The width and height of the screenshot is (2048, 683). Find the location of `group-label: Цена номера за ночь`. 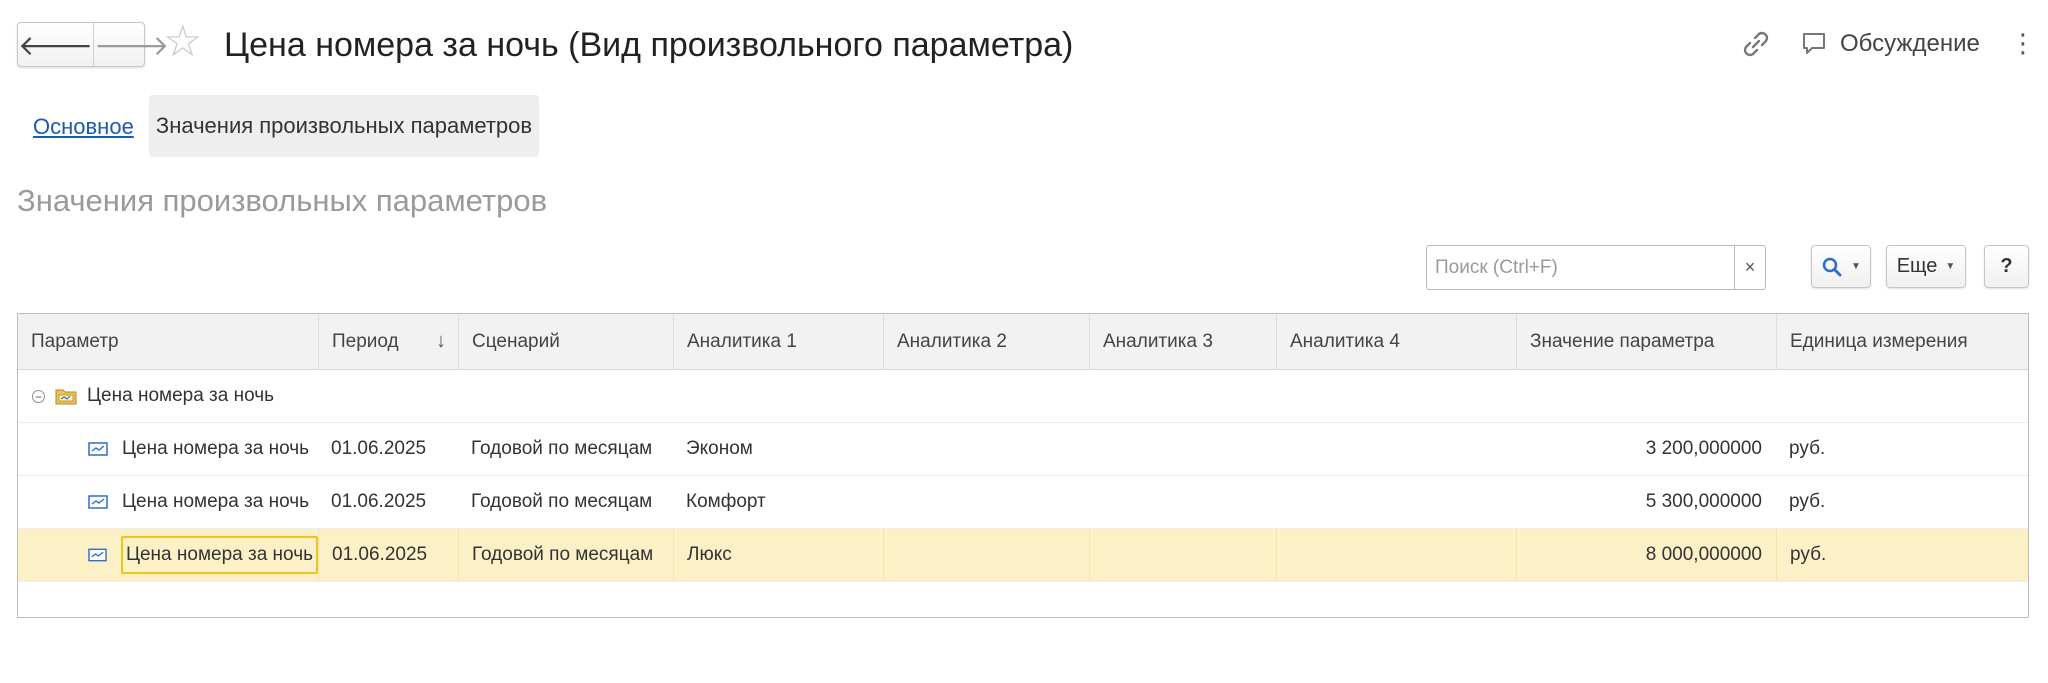

group-label: Цена номера за ночь is located at coordinates (181, 395).